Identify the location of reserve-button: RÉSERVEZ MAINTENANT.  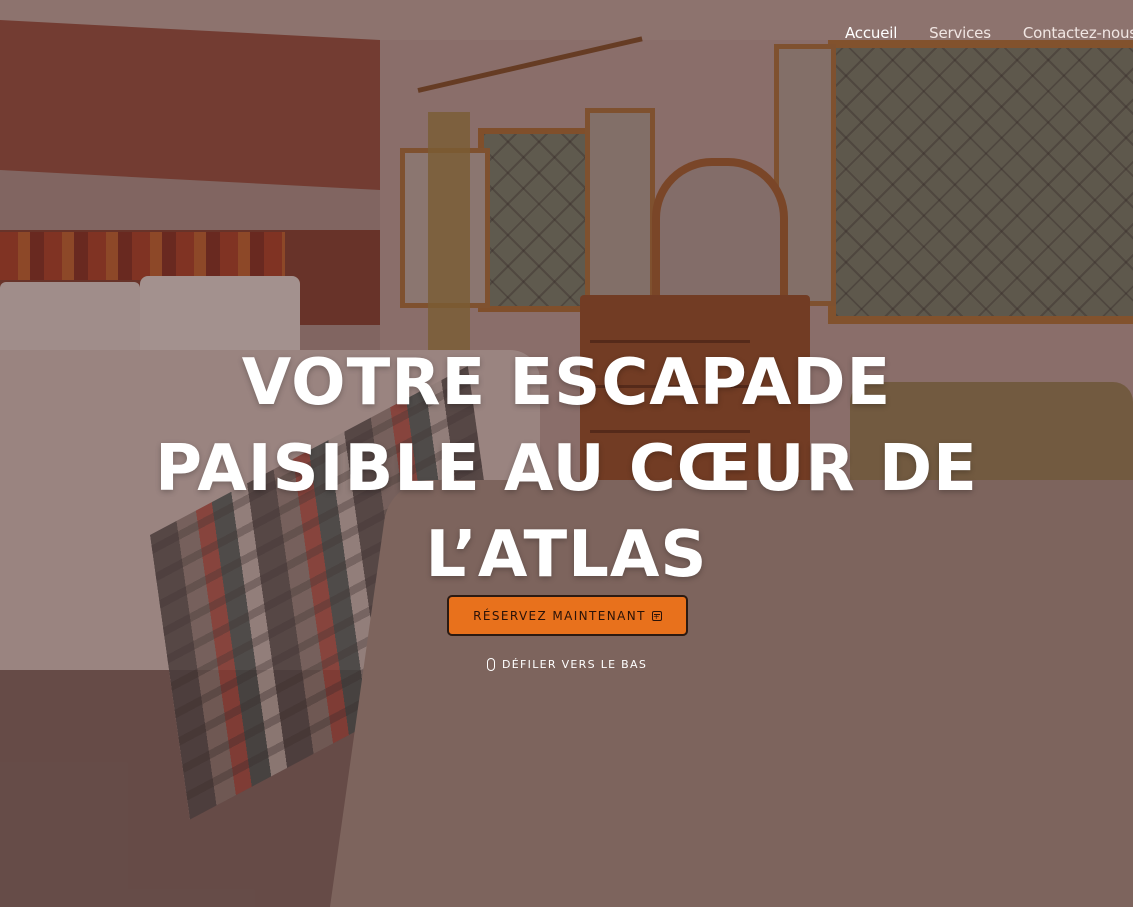
(567, 615).